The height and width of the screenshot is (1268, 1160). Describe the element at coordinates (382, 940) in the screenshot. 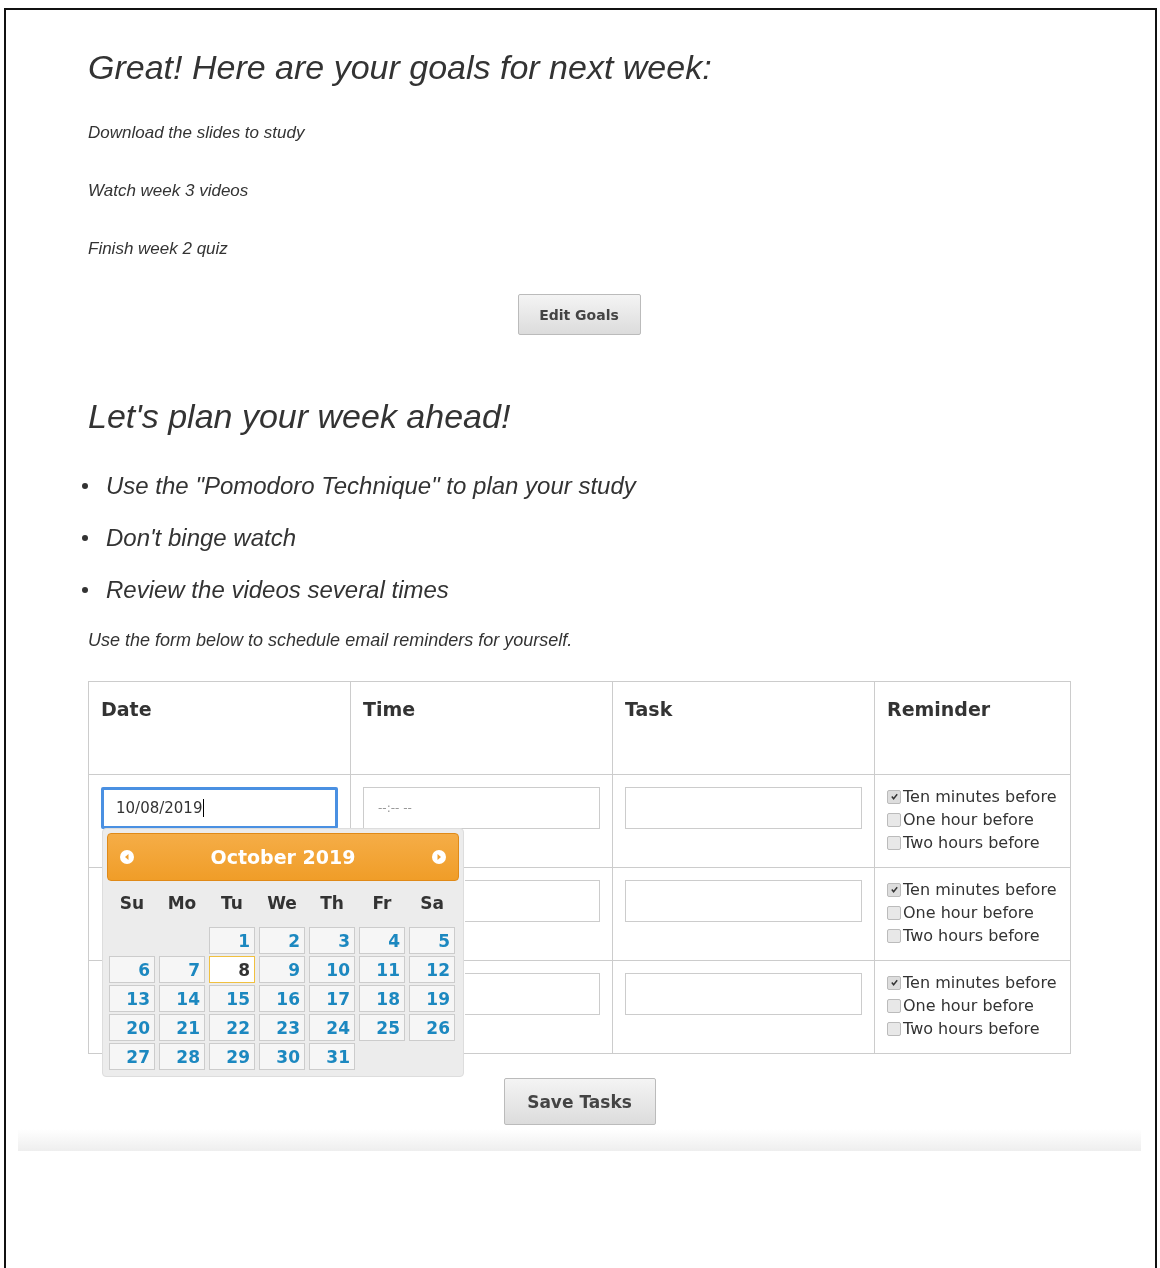

I see `day-cell: 4` at that location.